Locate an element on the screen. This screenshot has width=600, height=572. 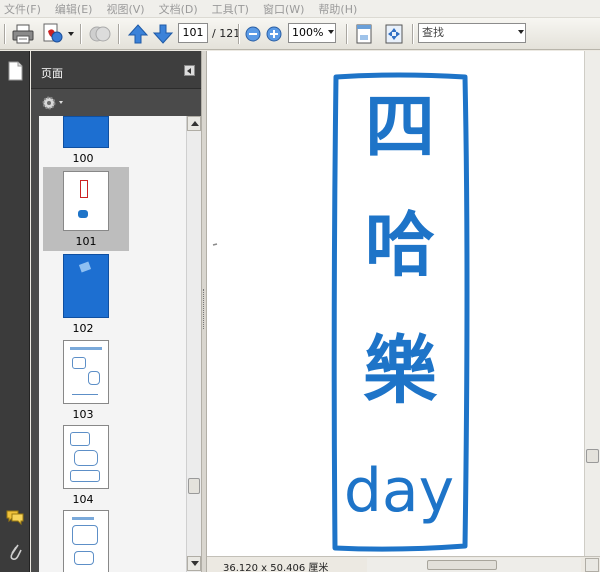
horizontal-scrollbar is located at coordinates (474, 565).